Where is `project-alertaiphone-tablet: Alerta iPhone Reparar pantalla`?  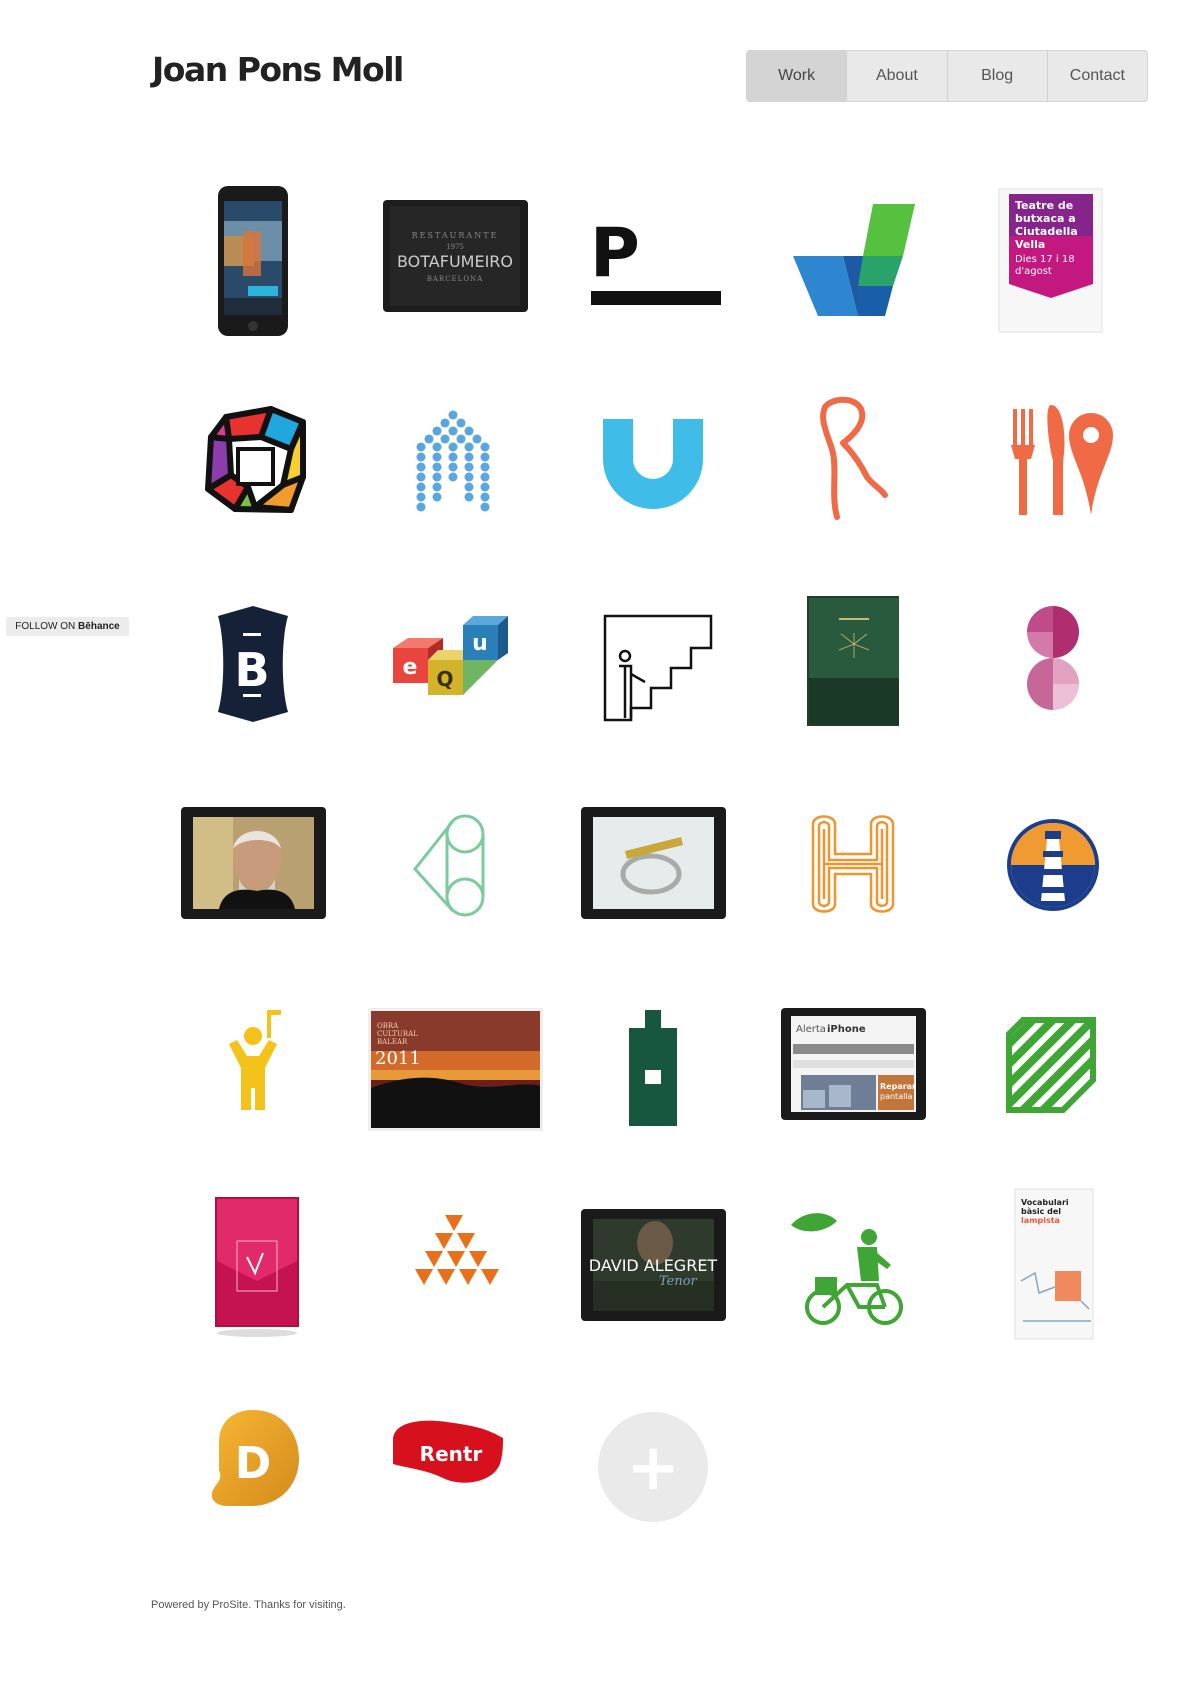
project-alertaiphone-tablet: Alerta iPhone Reparar pantalla is located at coordinates (853, 1065).